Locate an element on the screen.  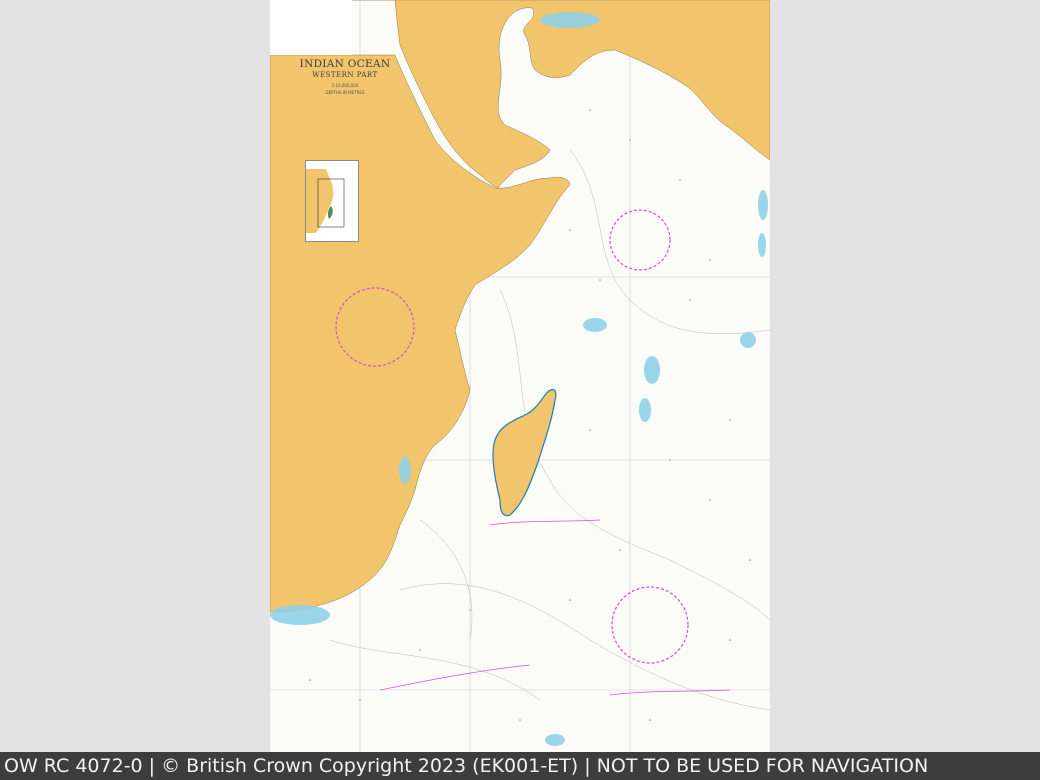
inset-map-graphic is located at coordinates (325, 201).